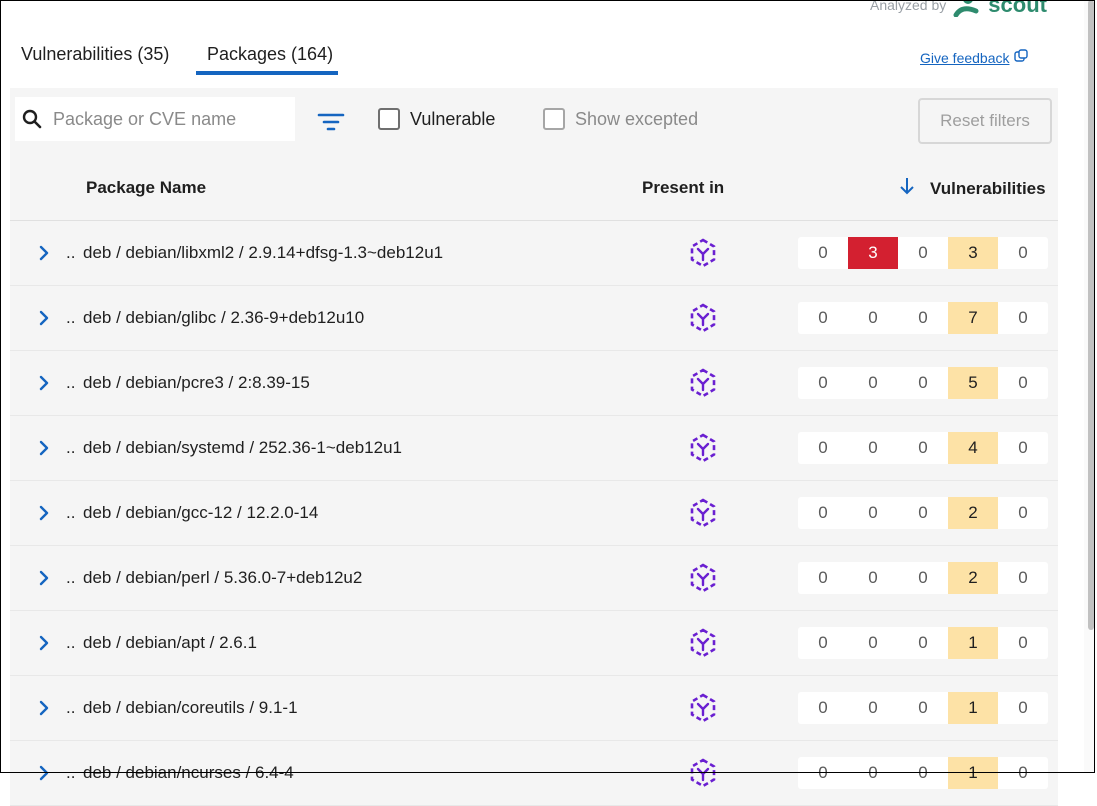 Image resolution: width=1097 pixels, height=806 pixels. I want to click on low-count: 4, so click(973, 448).